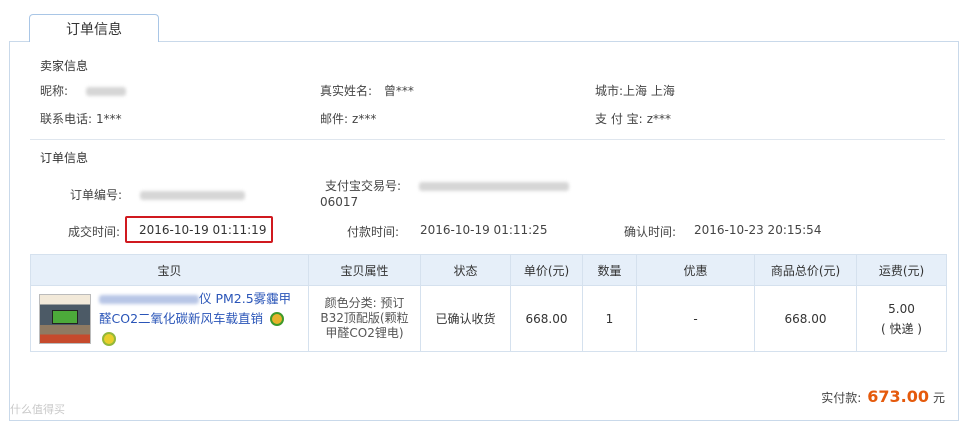 The width and height of the screenshot is (969, 426). Describe the element at coordinates (546, 318) in the screenshot. I see `item-unit-price: 668.00` at that location.